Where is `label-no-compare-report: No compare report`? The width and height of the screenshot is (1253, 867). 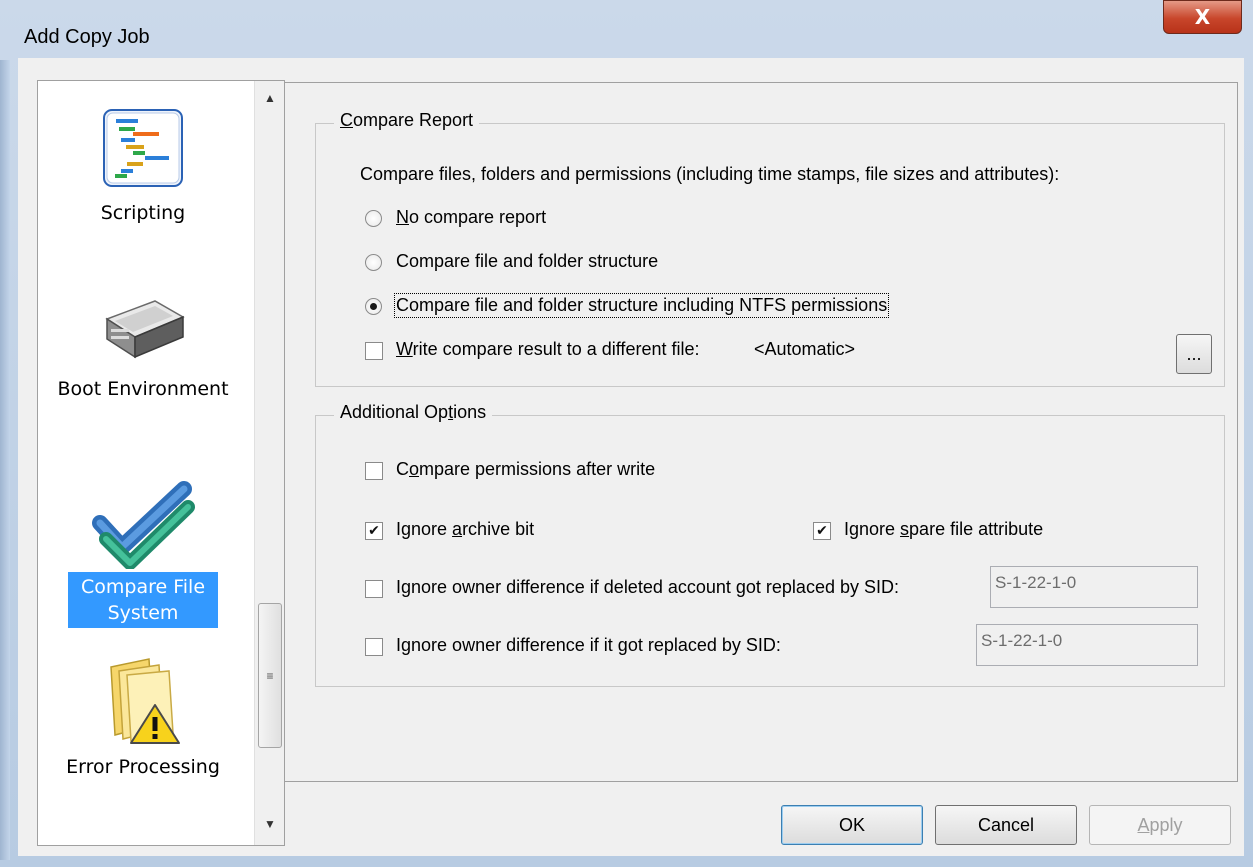
label-no-compare-report: No compare report is located at coordinates (471, 217).